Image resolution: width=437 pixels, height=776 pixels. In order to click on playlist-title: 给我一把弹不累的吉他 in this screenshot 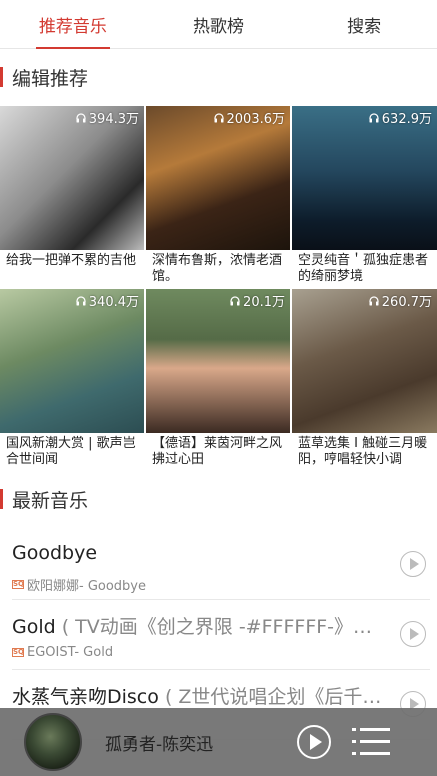, I will do `click(71, 260)`.